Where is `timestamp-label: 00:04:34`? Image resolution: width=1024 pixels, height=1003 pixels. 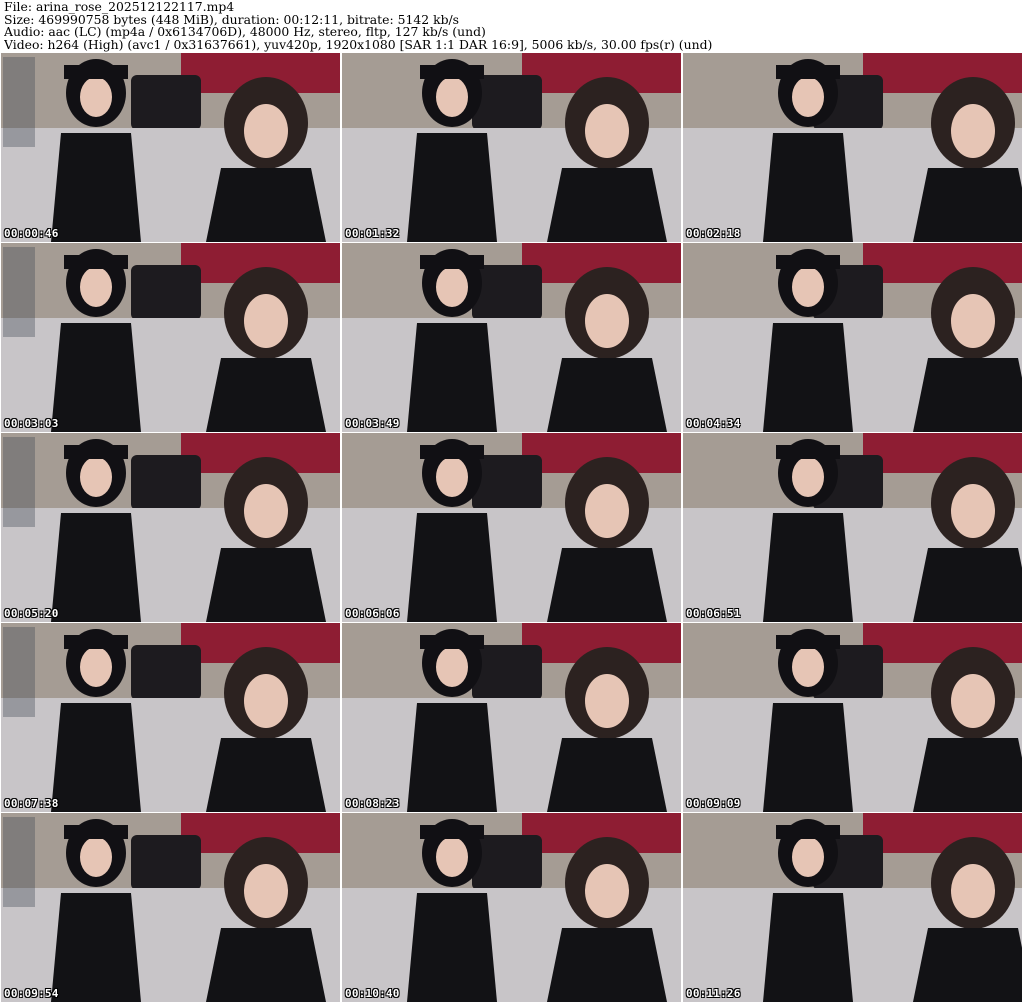 timestamp-label: 00:04:34 is located at coordinates (713, 423).